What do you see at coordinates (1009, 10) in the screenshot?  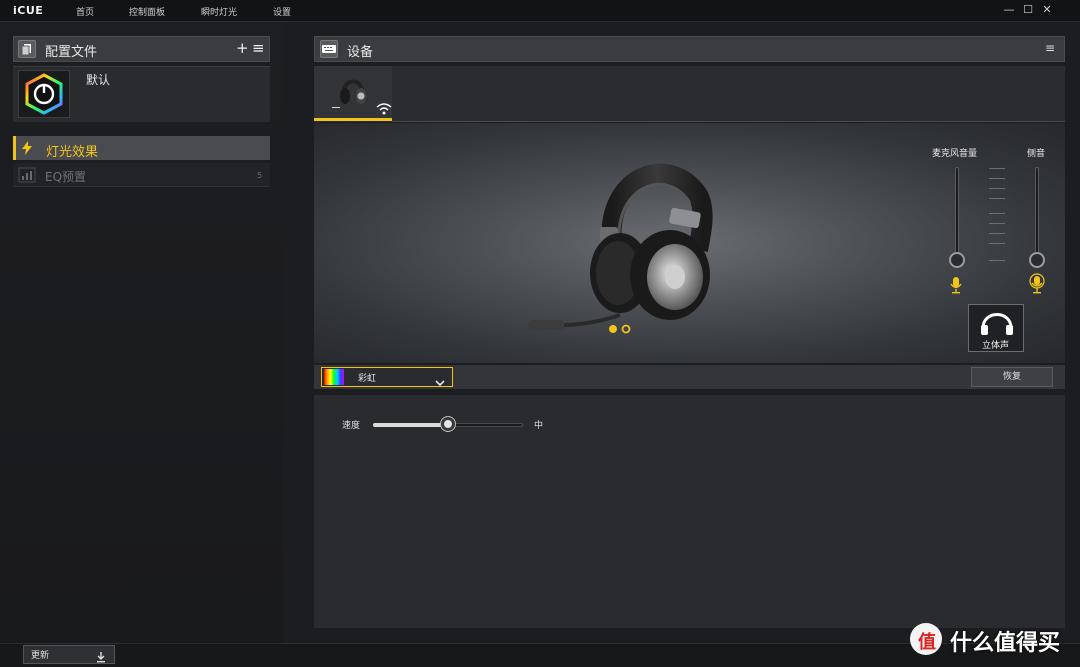 I see `minimize-button: —` at bounding box center [1009, 10].